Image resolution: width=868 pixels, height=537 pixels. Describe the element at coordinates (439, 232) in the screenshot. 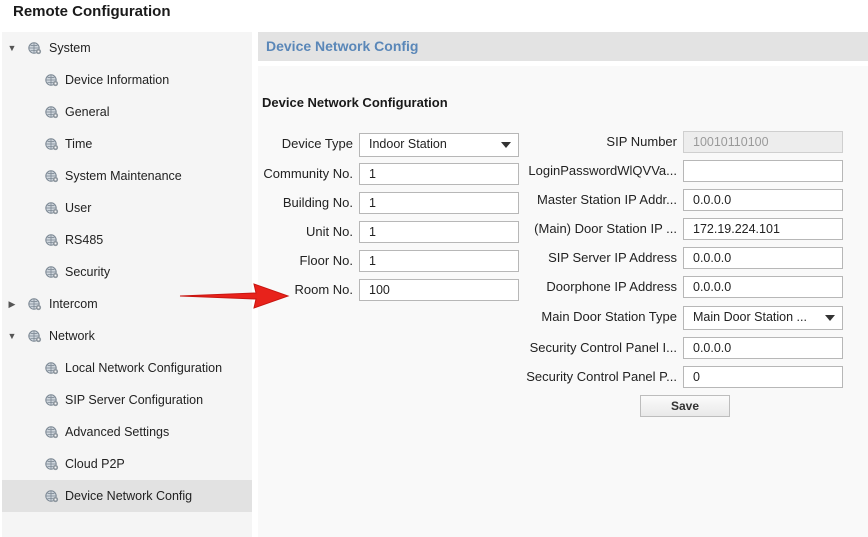

I see `unit-no-input: 1` at that location.